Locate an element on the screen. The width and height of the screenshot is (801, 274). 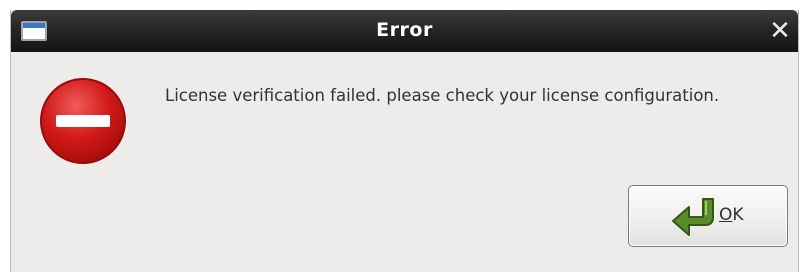
ok-button-label: OK is located at coordinates (731, 215).